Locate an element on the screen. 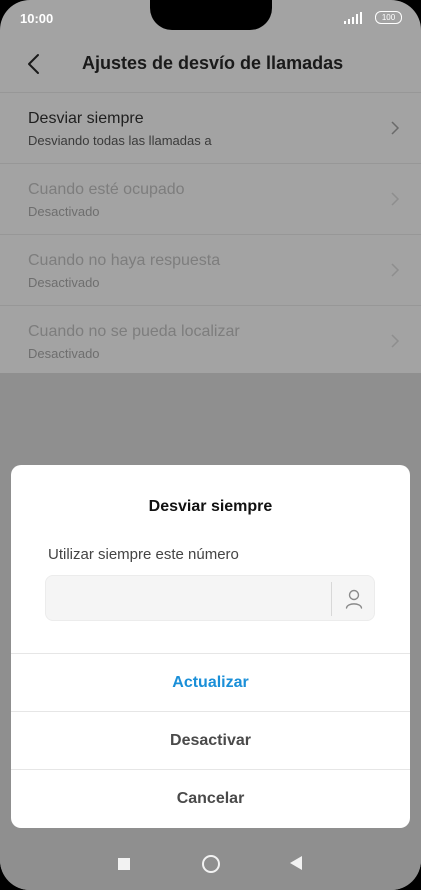  list-item-no-answer: Cuando no haya respuesta Desactivado is located at coordinates (210, 270).